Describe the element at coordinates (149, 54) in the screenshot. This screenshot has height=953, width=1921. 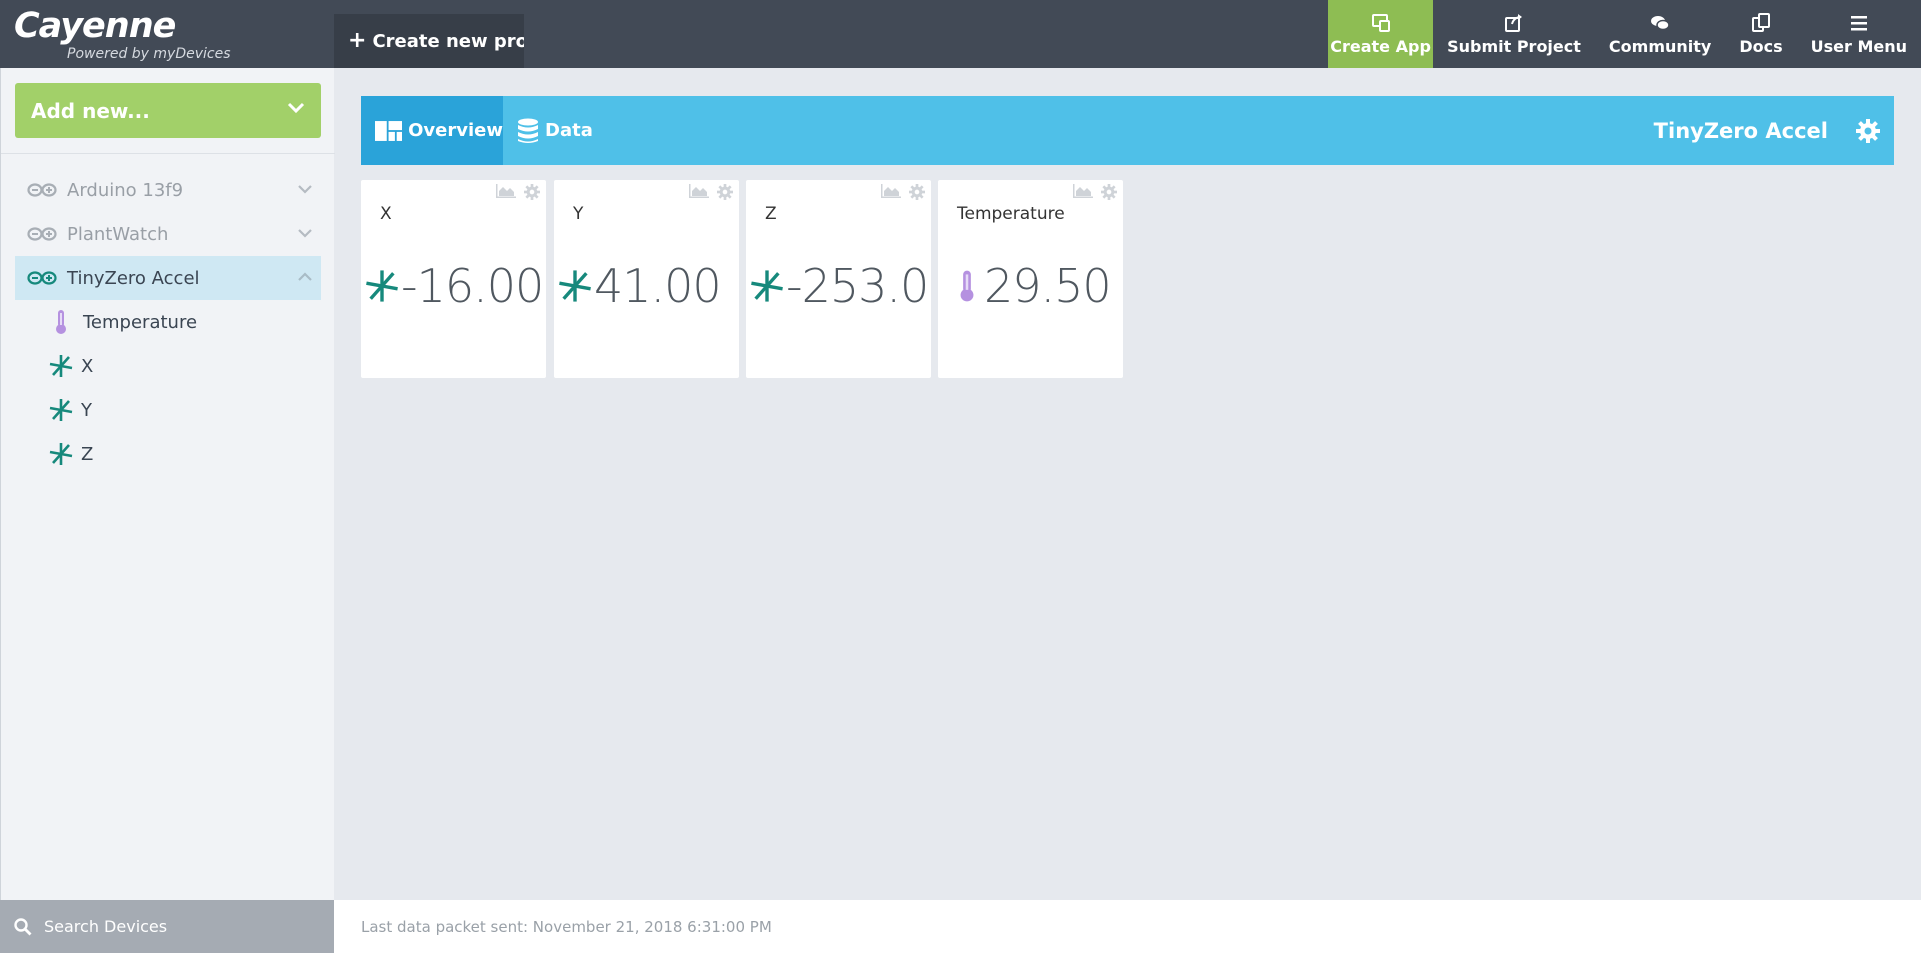
I see `brand-tagline: Powered by myDevices` at that location.